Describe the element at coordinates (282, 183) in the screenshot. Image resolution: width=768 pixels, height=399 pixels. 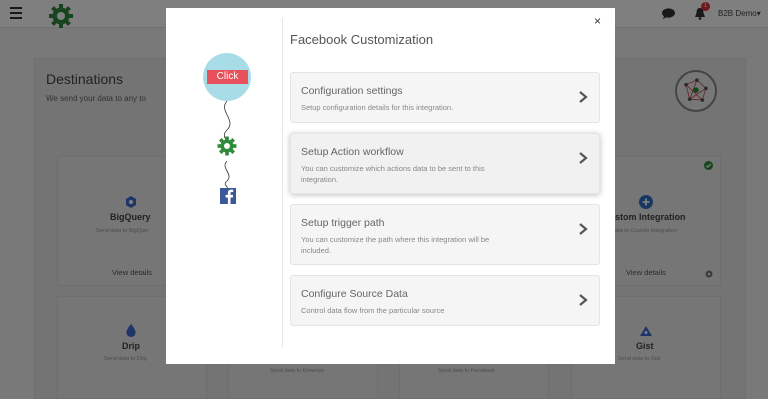
I see `vertical-divider` at that location.